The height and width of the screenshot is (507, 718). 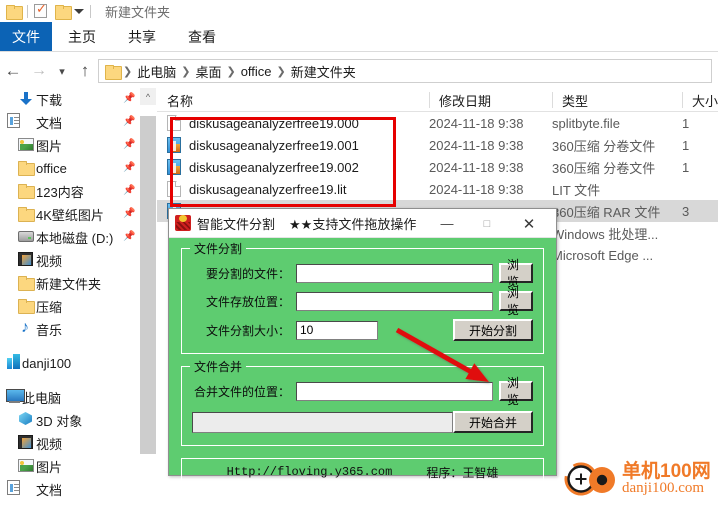 I want to click on up-arrow-icon: ↑, so click(x=85, y=71).